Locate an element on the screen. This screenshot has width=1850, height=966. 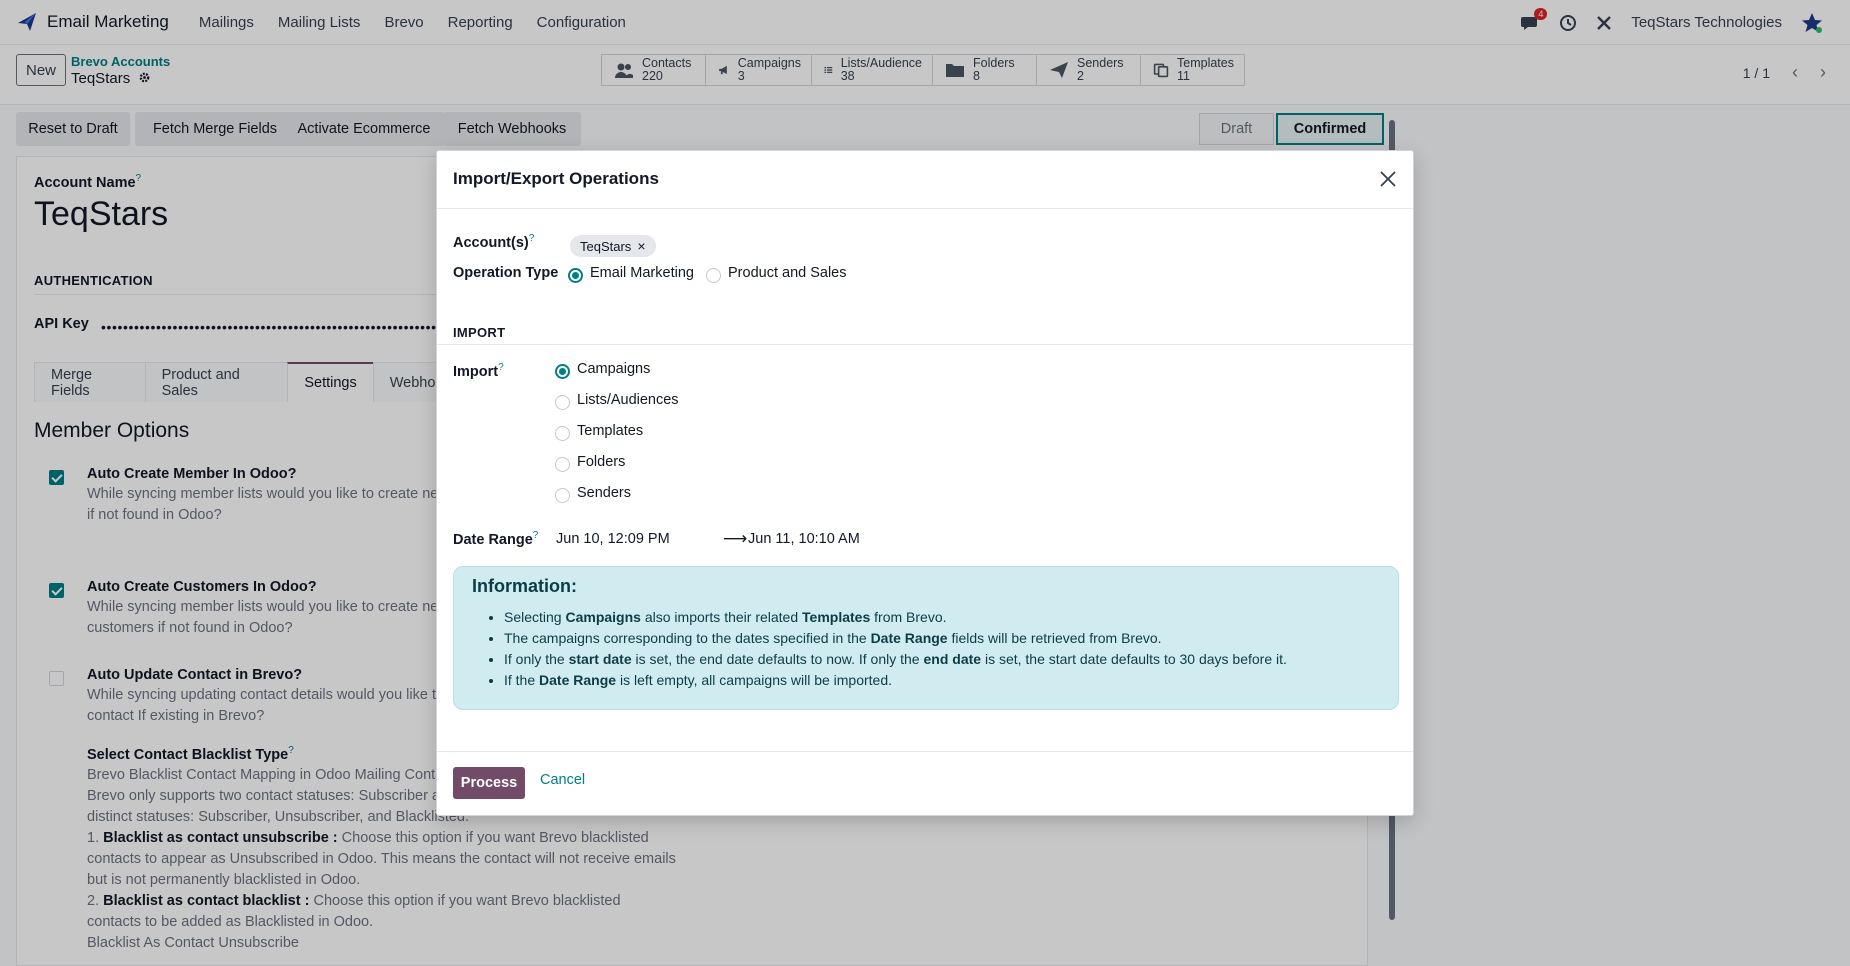
import-label: Import? is located at coordinates (478, 371).